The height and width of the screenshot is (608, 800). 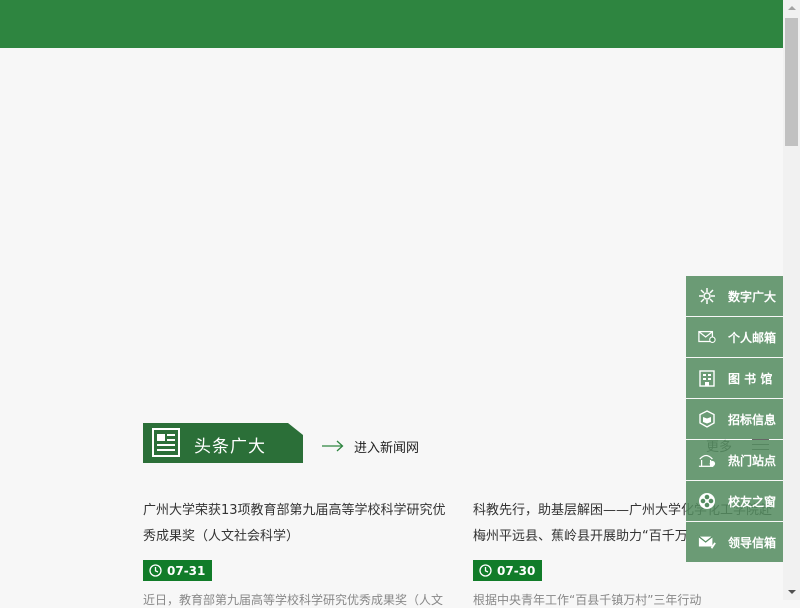 What do you see at coordinates (752, 419) in the screenshot?
I see `sidenav-label: 招标信息` at bounding box center [752, 419].